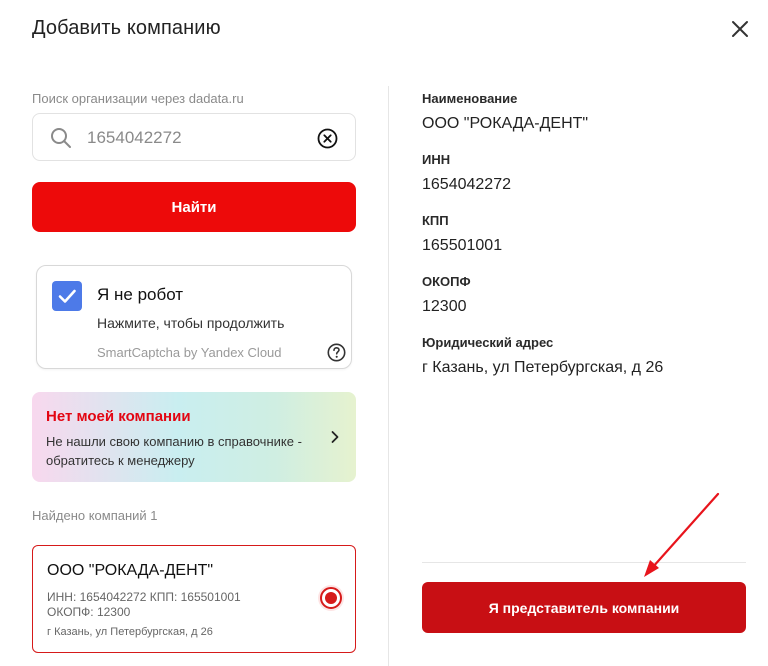 This screenshot has height=666, width=768. Describe the element at coordinates (118, 416) in the screenshot. I see `banner-title: Нет моей компании` at that location.